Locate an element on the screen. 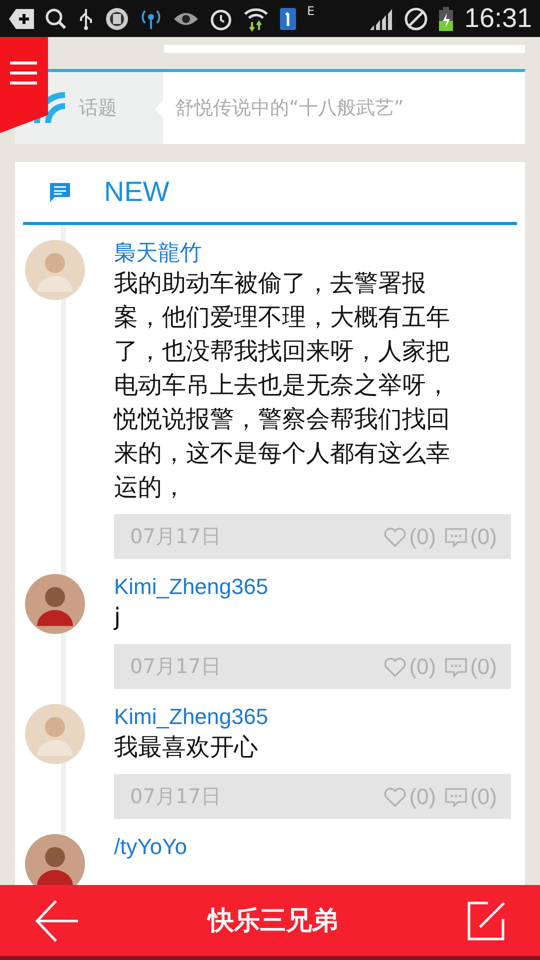 This screenshot has width=540, height=960. comment-text: 我最喜欢开心 is located at coordinates (186, 747).